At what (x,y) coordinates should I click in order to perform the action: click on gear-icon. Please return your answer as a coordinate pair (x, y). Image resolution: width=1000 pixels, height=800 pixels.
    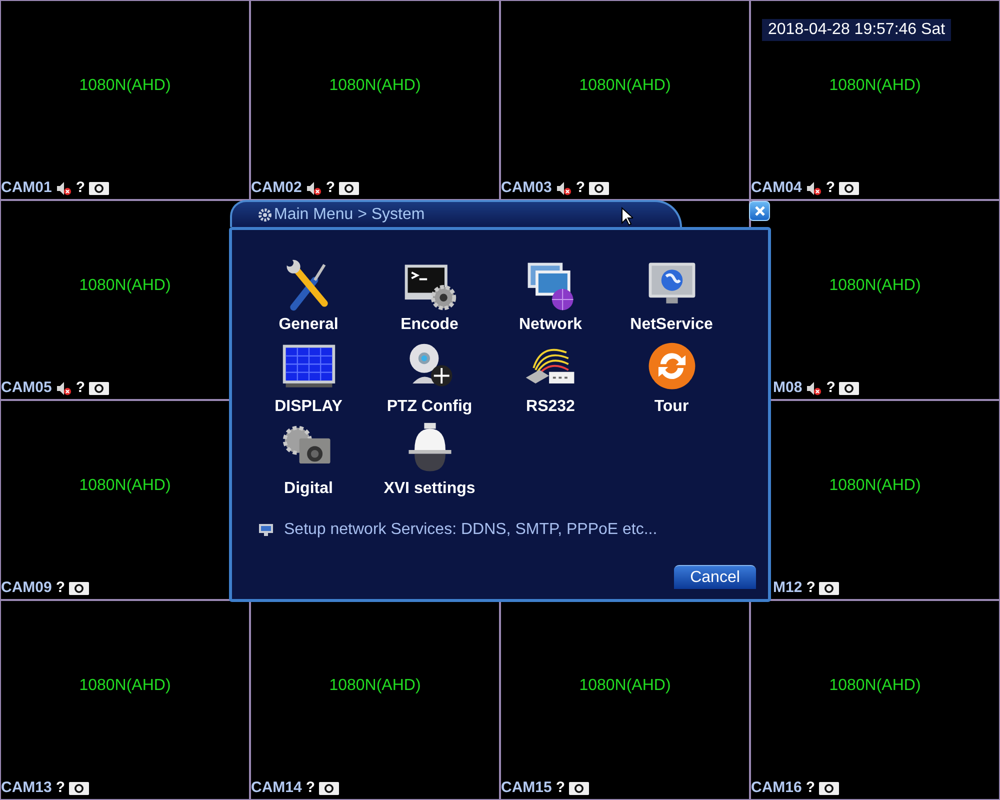
    Looking at the image, I should click on (265, 215).